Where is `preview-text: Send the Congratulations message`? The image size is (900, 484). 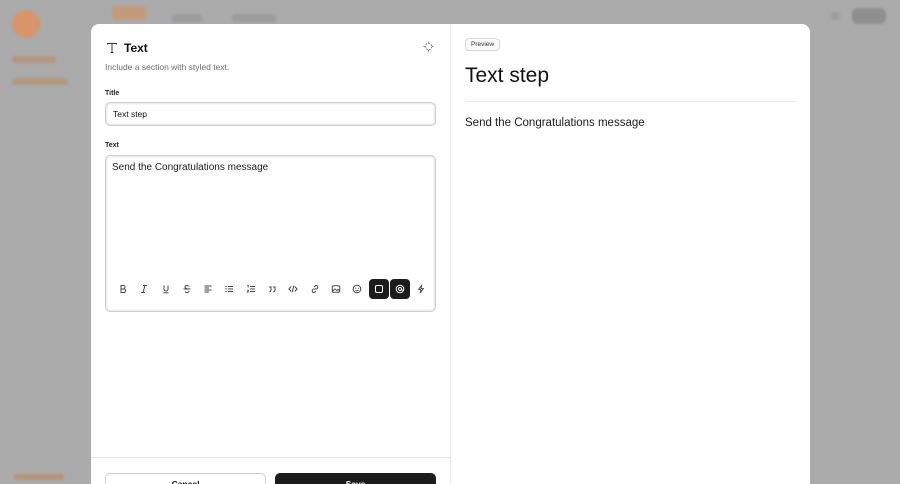
preview-text: Send the Congratulations message is located at coordinates (555, 123).